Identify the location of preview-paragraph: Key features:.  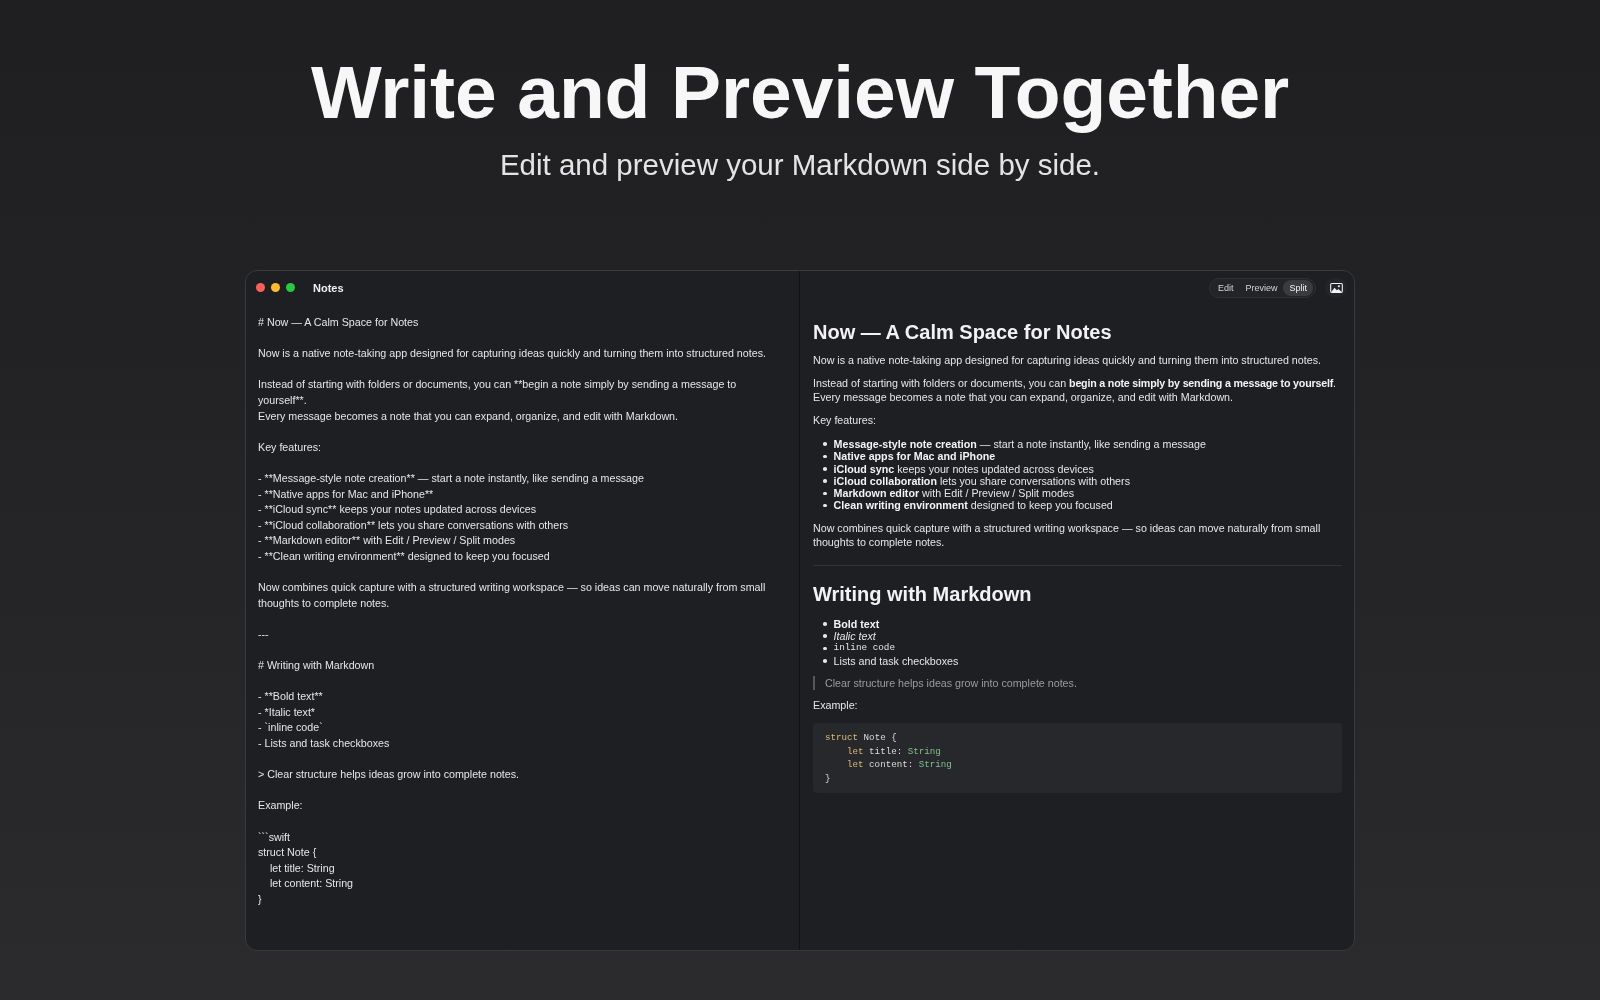
(845, 419).